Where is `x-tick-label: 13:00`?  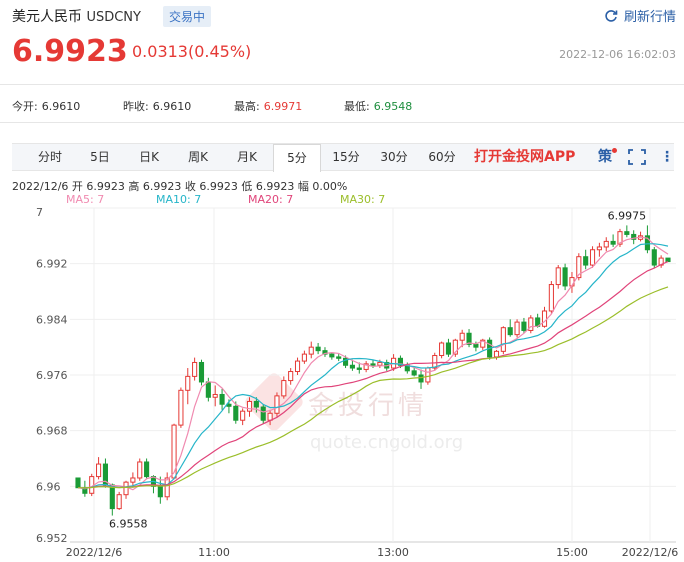
x-tick-label: 13:00 is located at coordinates (393, 552).